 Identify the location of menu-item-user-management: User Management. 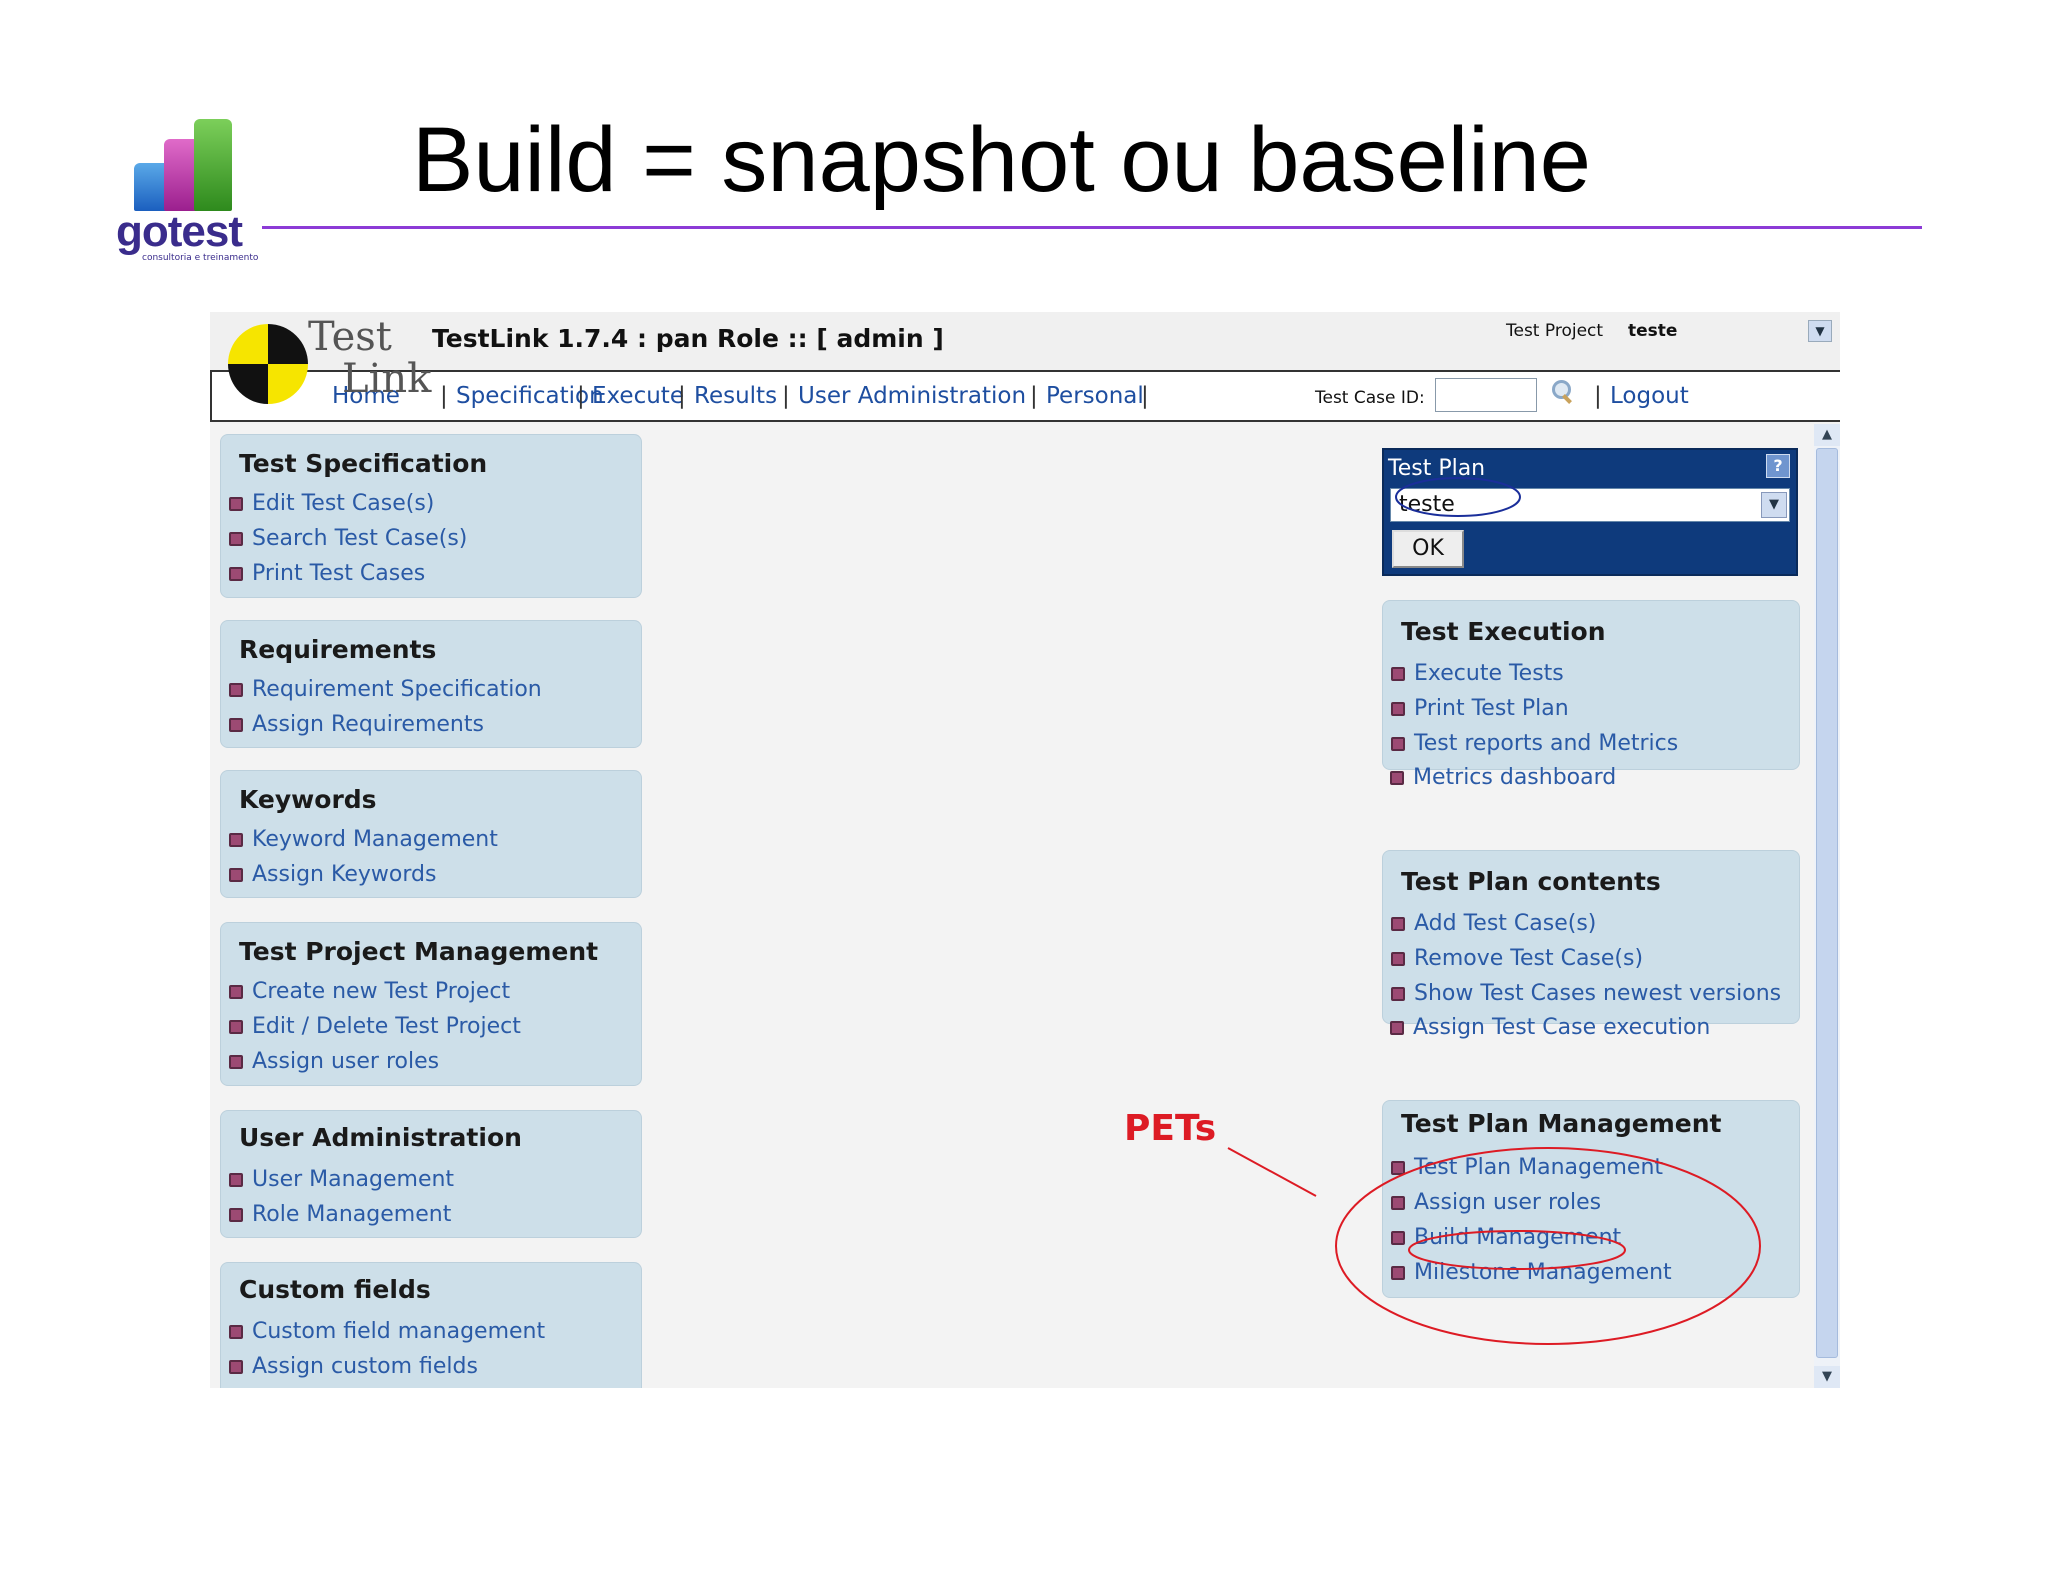
(341, 1179).